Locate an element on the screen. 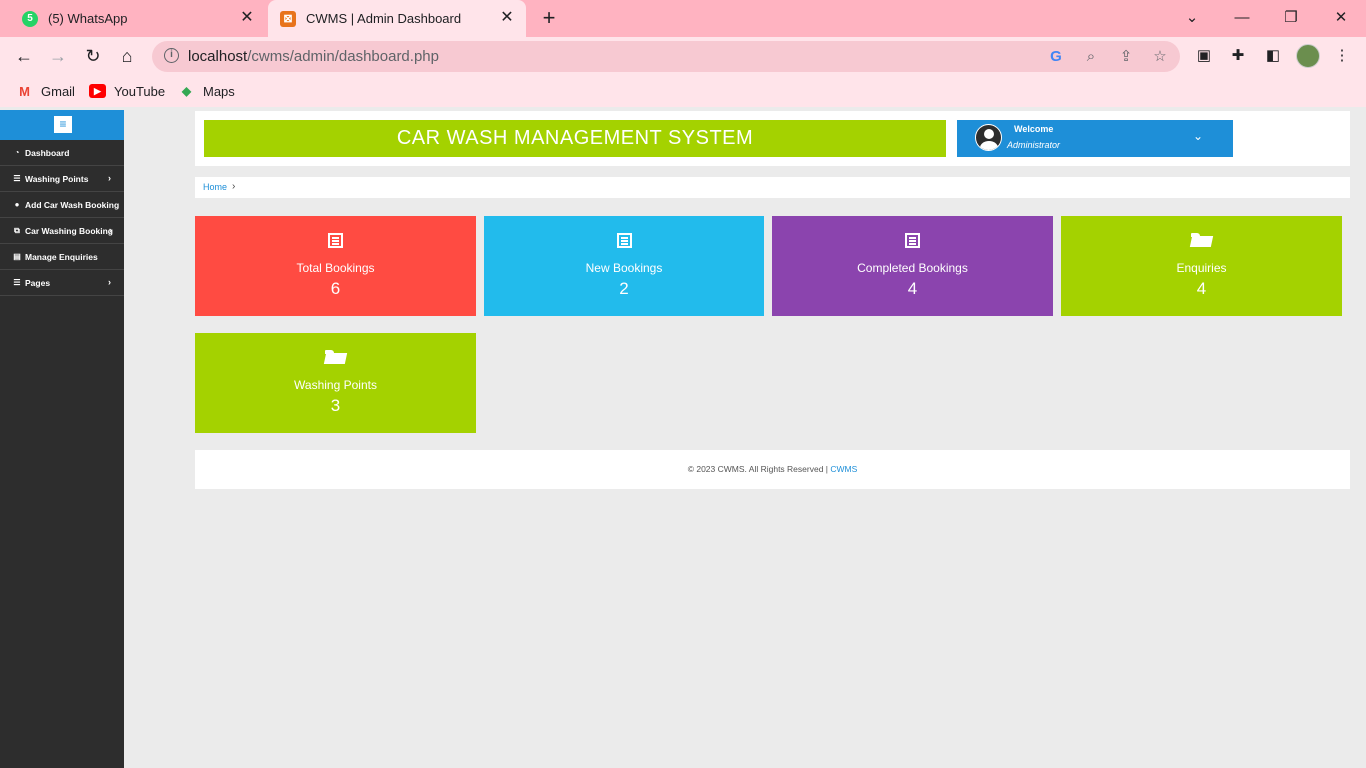  maps-icon: ◆ is located at coordinates (186, 91).